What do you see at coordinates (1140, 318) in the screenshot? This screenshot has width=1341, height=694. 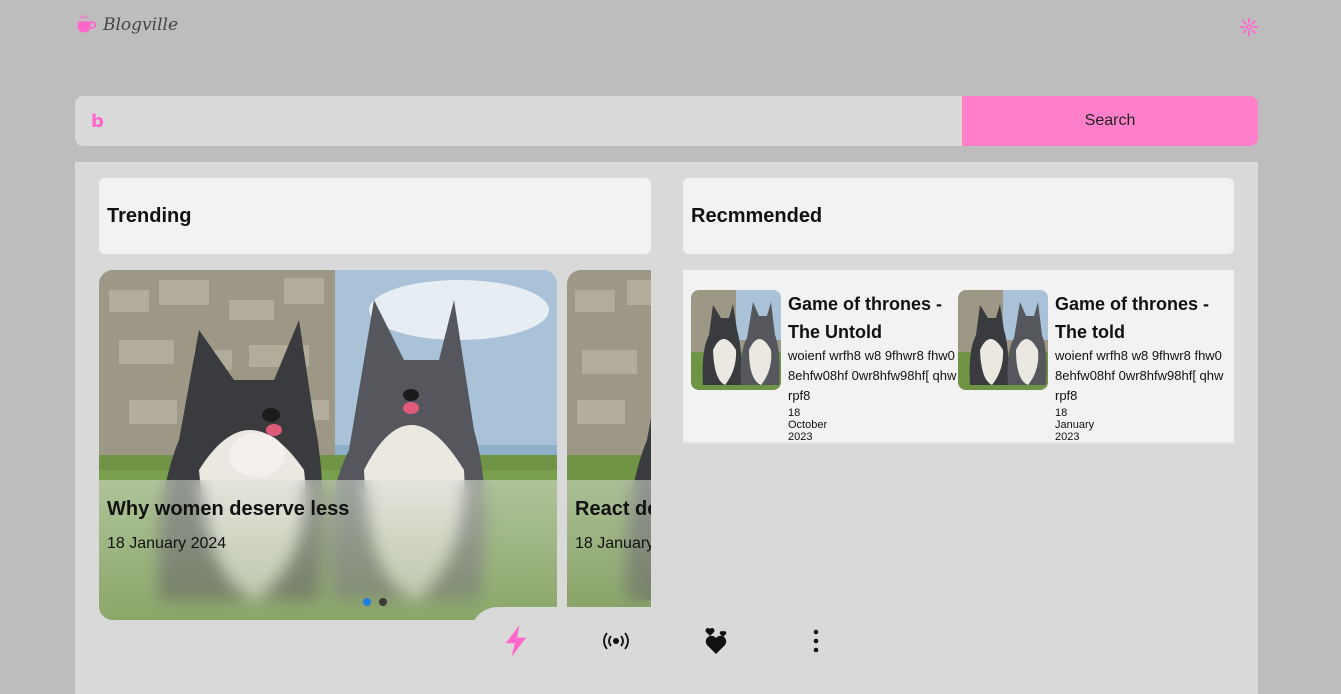 I see `post-title: Game of thrones - The told` at bounding box center [1140, 318].